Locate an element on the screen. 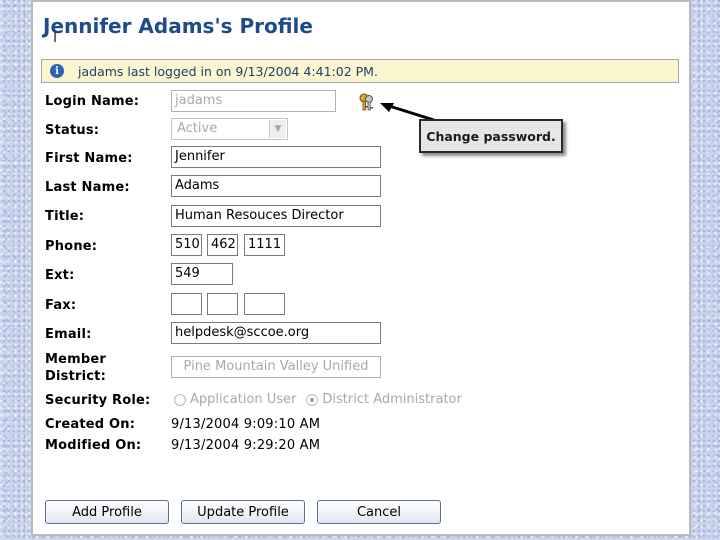  chevron-down-icon: ▼ is located at coordinates (277, 129).